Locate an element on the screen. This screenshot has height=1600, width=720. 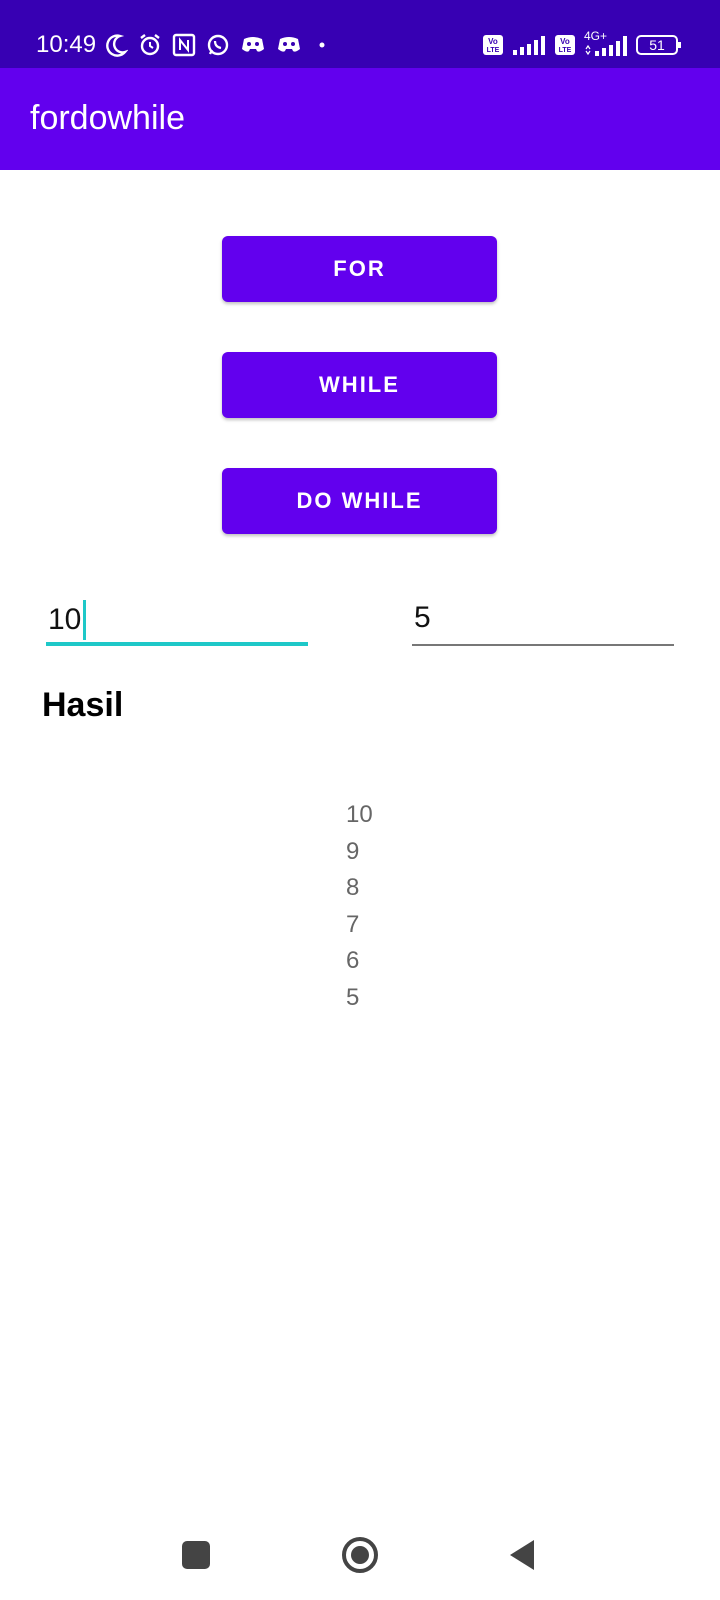
alarm-icon is located at coordinates (150, 45).